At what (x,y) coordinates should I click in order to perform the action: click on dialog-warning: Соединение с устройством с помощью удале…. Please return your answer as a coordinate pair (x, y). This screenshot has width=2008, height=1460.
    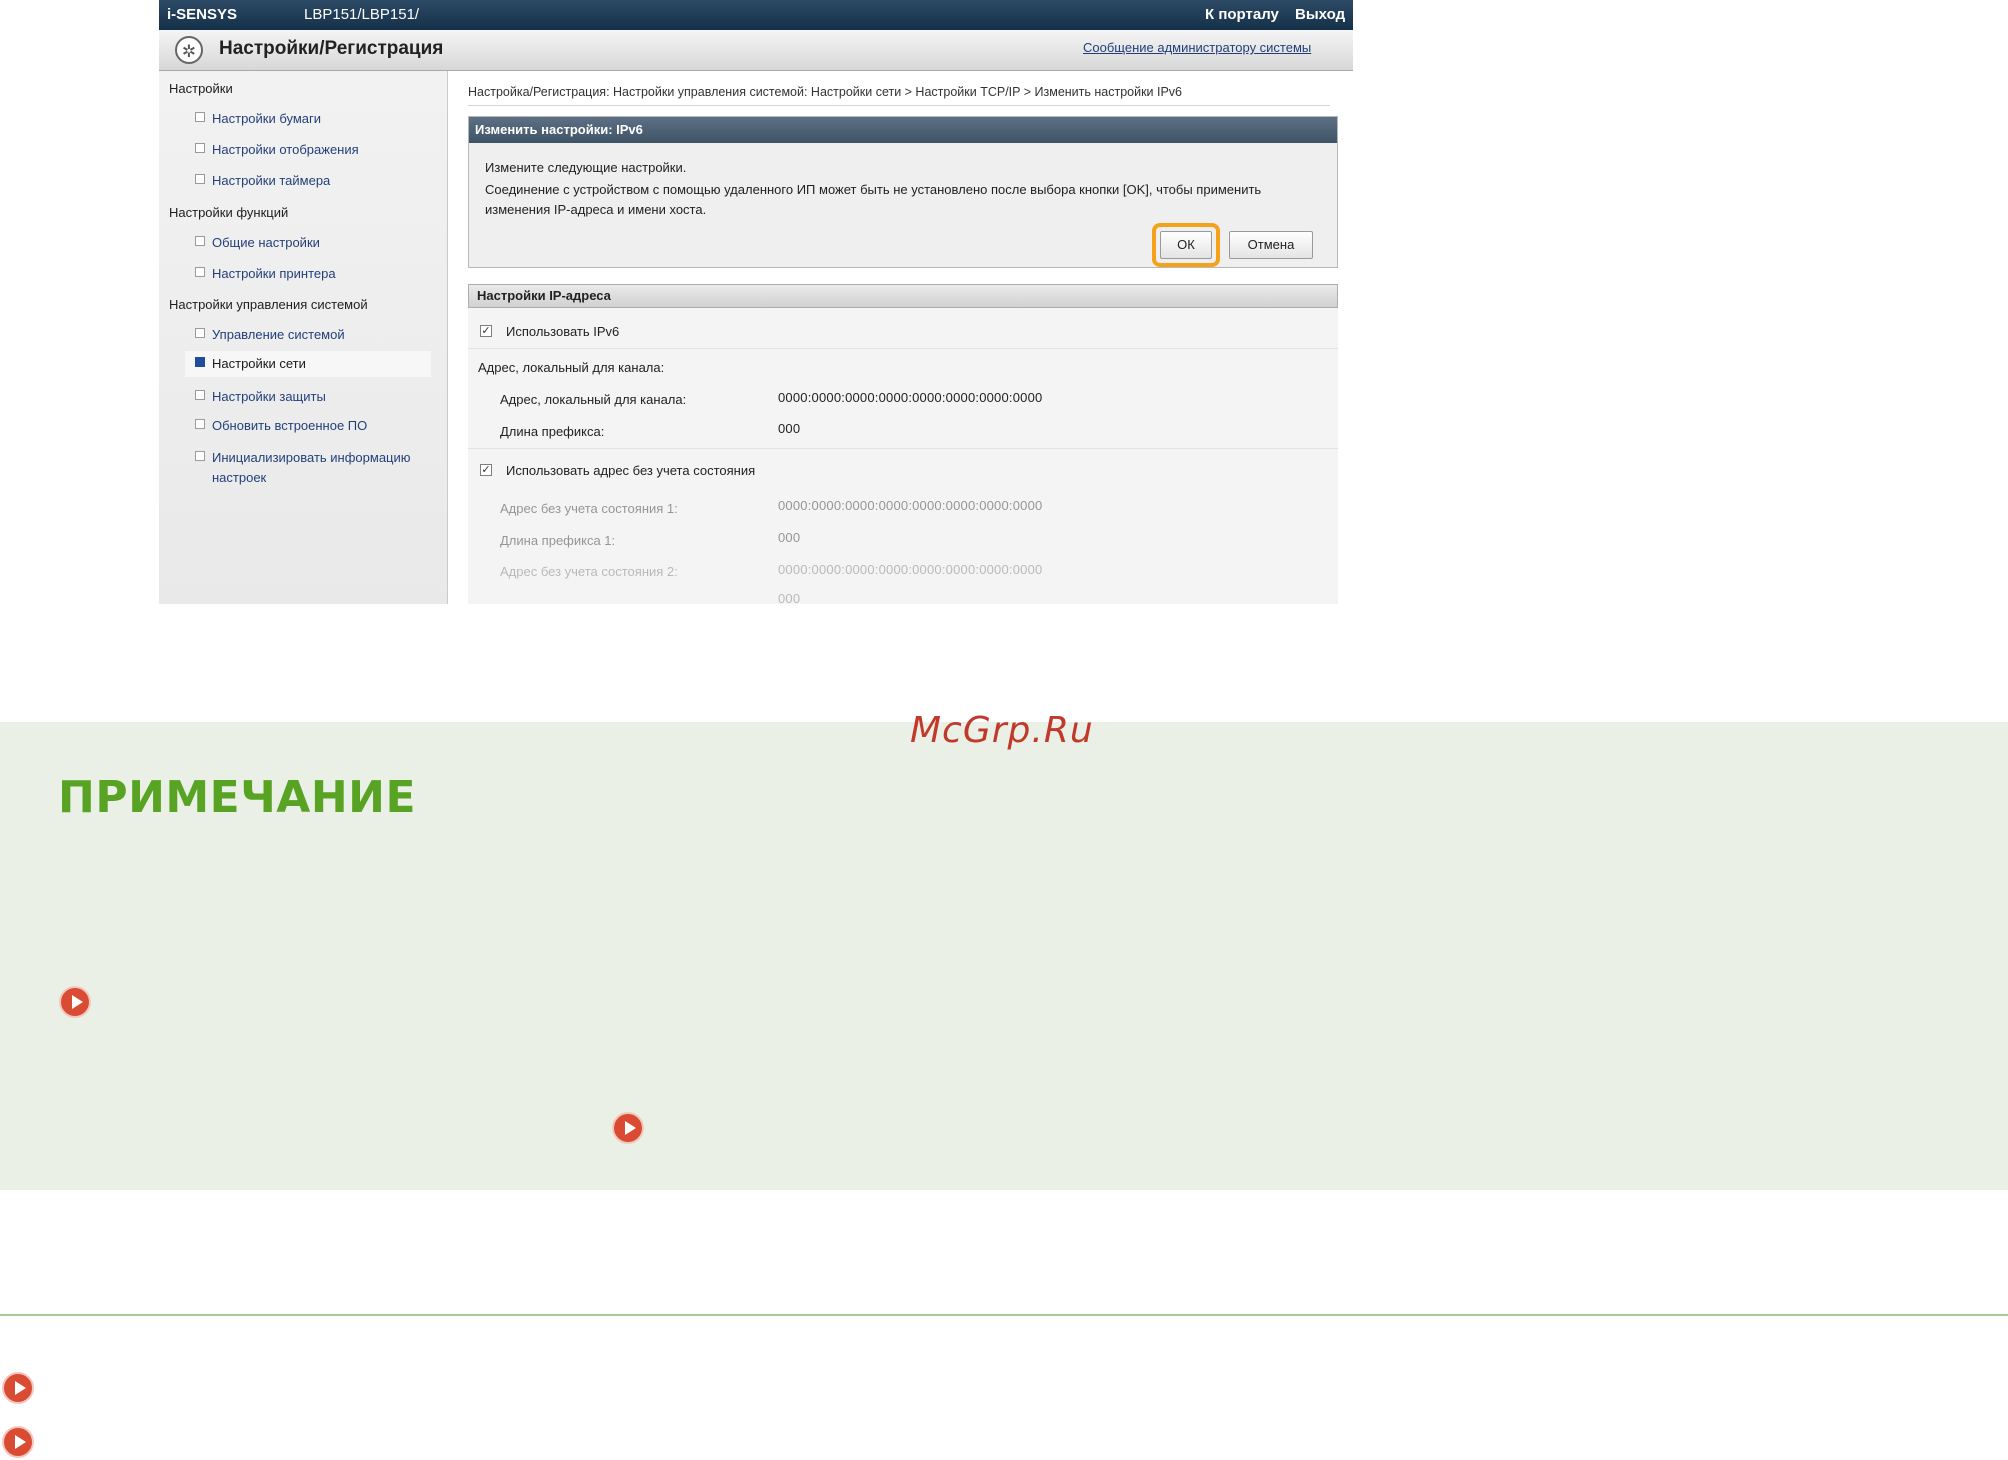
    Looking at the image, I should click on (873, 199).